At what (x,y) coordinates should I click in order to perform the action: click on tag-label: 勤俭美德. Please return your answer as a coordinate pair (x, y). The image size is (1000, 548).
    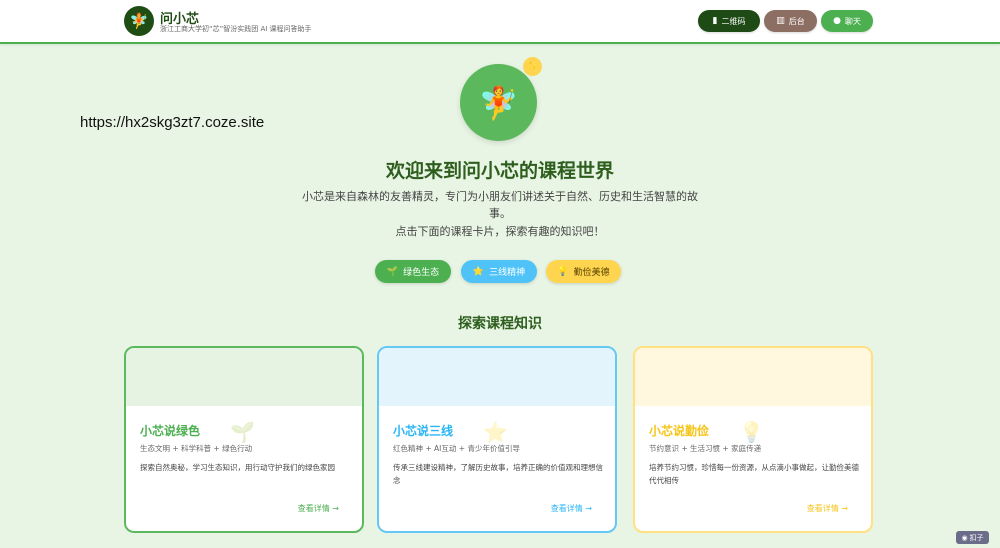
    Looking at the image, I should click on (591, 273).